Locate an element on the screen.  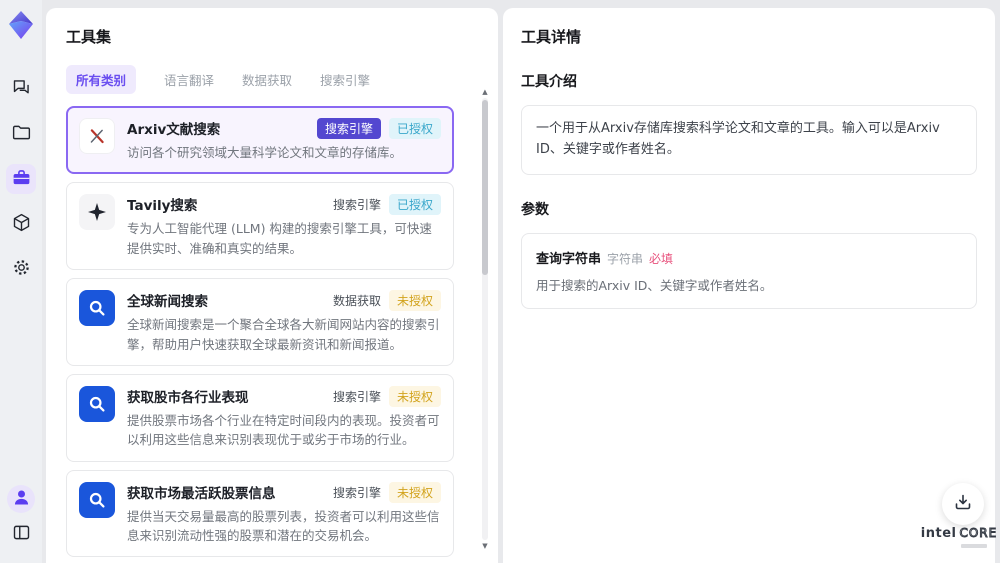
scrollbar-down-arrow: ▼ is located at coordinates (485, 546).